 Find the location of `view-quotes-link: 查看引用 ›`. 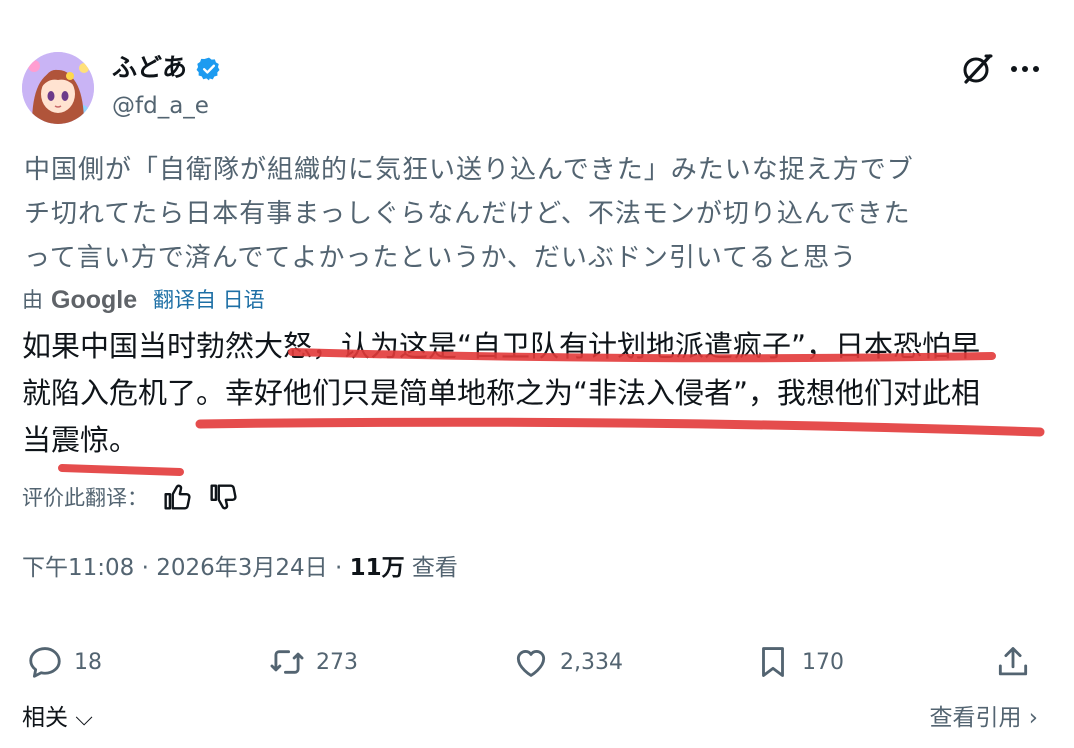

view-quotes-link: 查看引用 › is located at coordinates (983, 718).